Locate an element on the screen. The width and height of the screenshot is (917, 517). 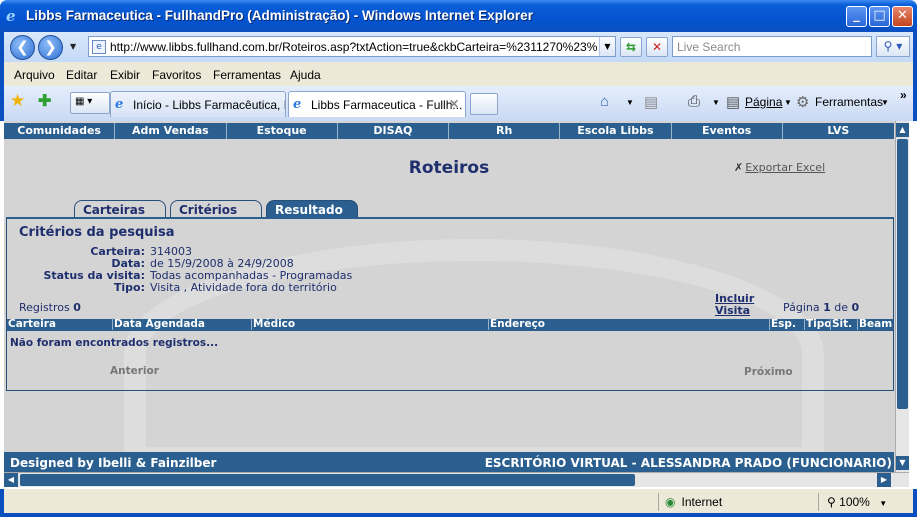
print-dropdown-icon: ▼ is located at coordinates (716, 102).